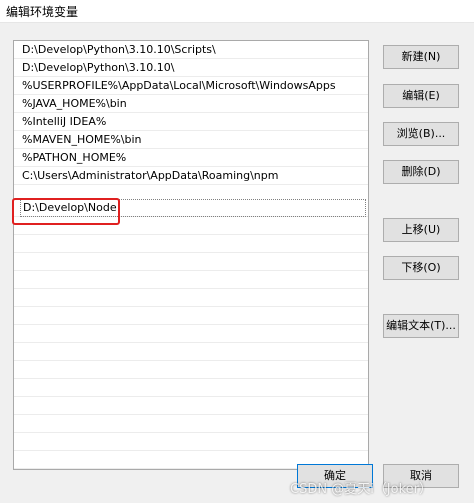  I want to click on window-title: 编辑环境变量, so click(42, 12).